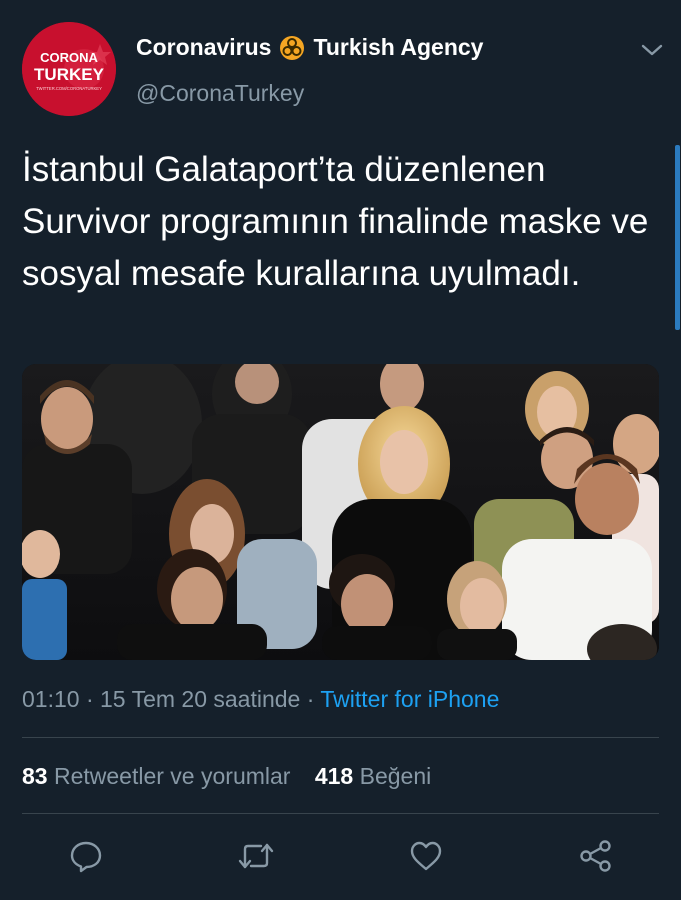 The image size is (681, 900). What do you see at coordinates (652, 50) in the screenshot?
I see `chevron-down-icon` at bounding box center [652, 50].